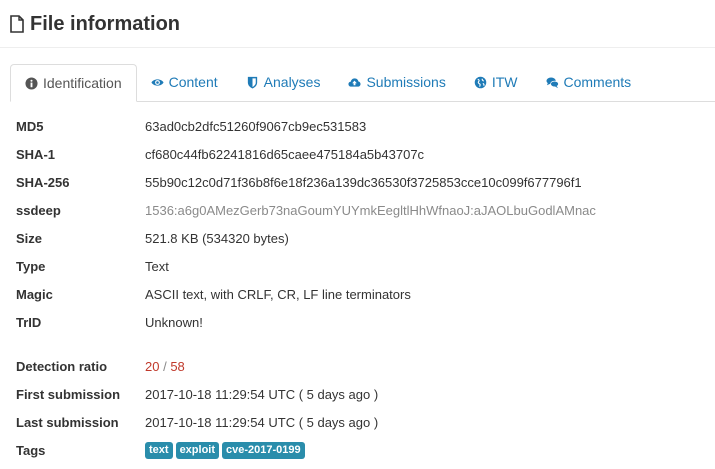  What do you see at coordinates (252, 82) in the screenshot?
I see `shield-icon` at bounding box center [252, 82].